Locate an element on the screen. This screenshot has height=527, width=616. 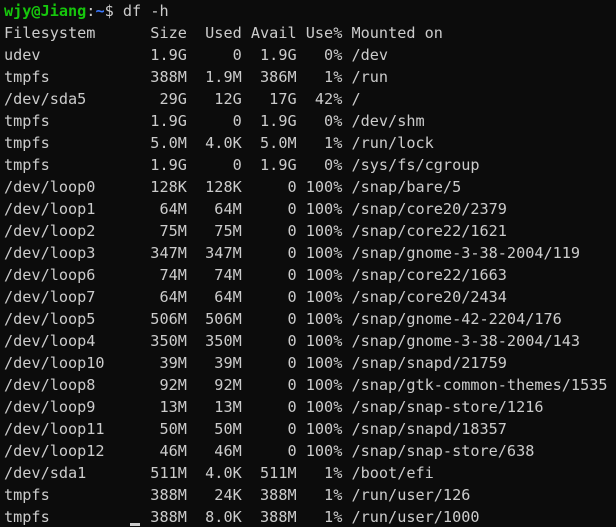
cell-size: 350M is located at coordinates (164, 341).